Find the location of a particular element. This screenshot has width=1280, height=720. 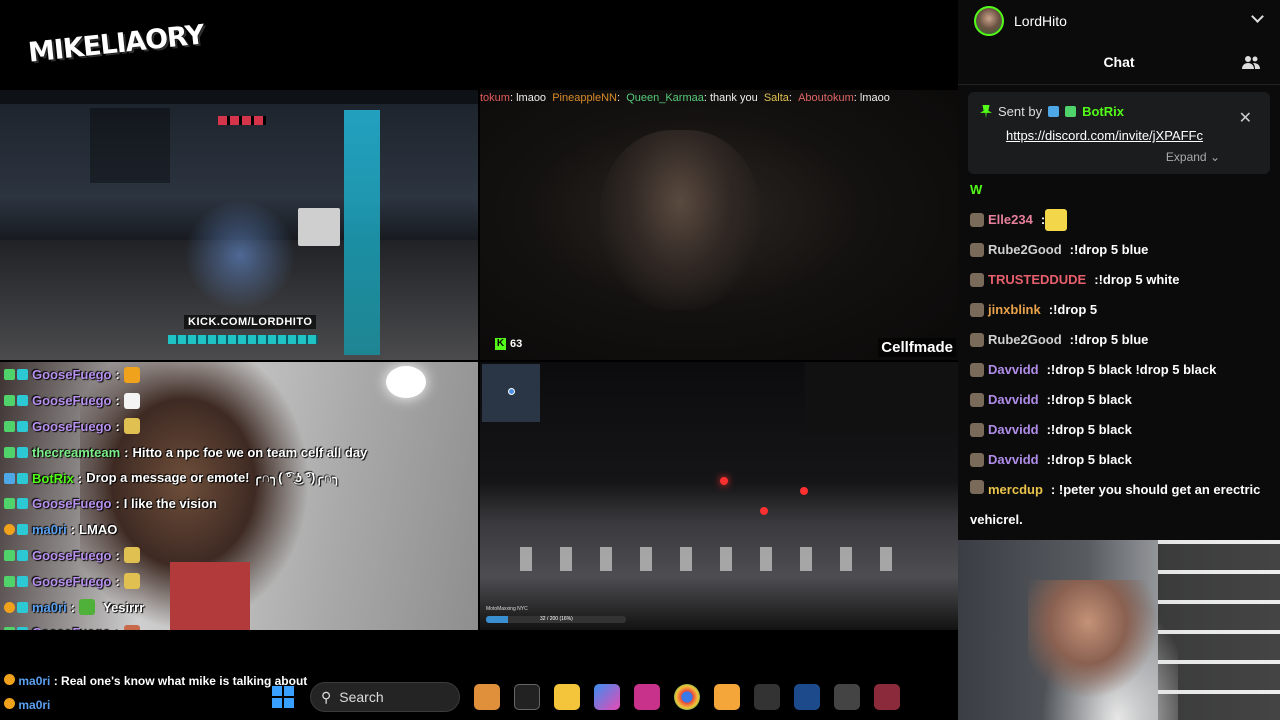

pinned-bot-name: BotRix is located at coordinates (1103, 111).